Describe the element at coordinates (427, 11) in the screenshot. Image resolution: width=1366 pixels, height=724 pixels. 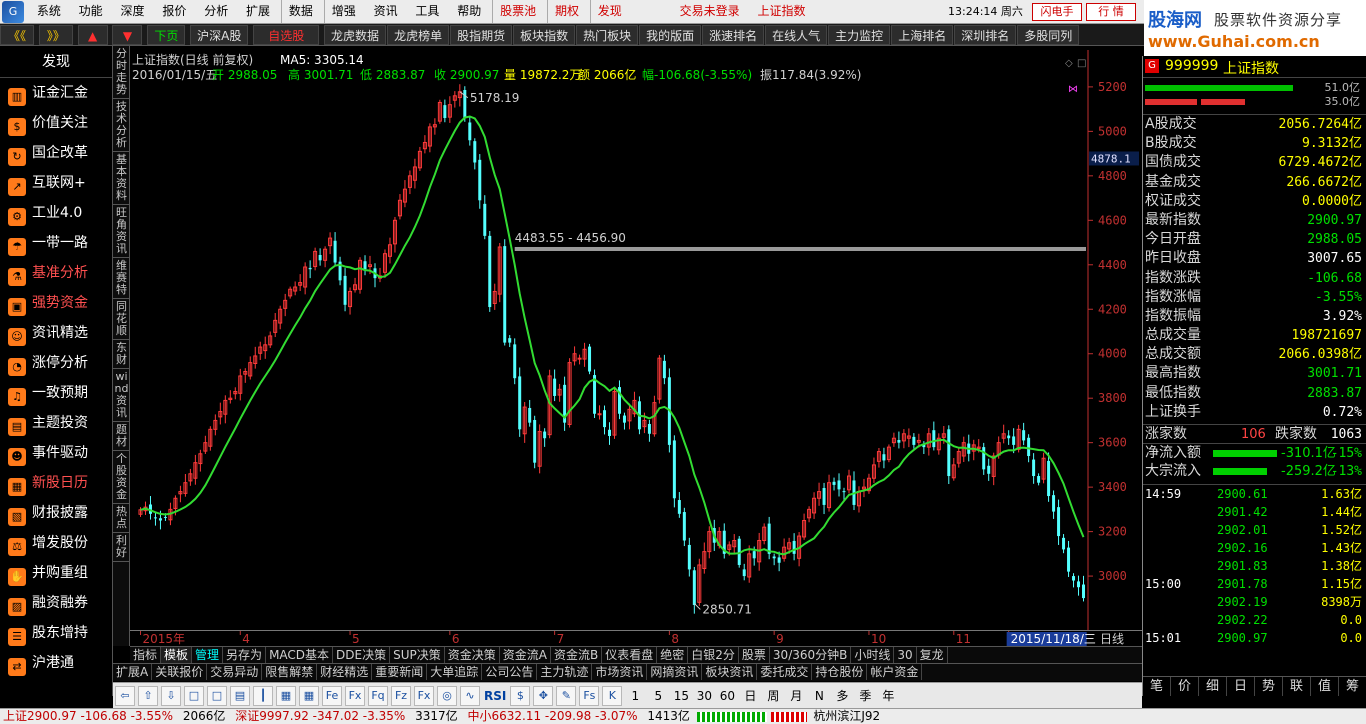
I see `menu-tools: 工具` at that location.